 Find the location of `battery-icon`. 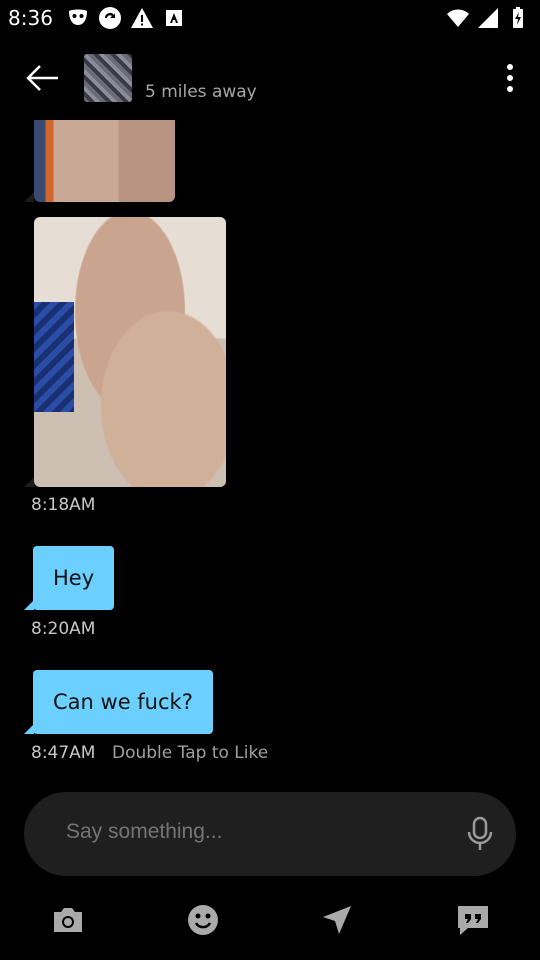

battery-icon is located at coordinates (518, 17).